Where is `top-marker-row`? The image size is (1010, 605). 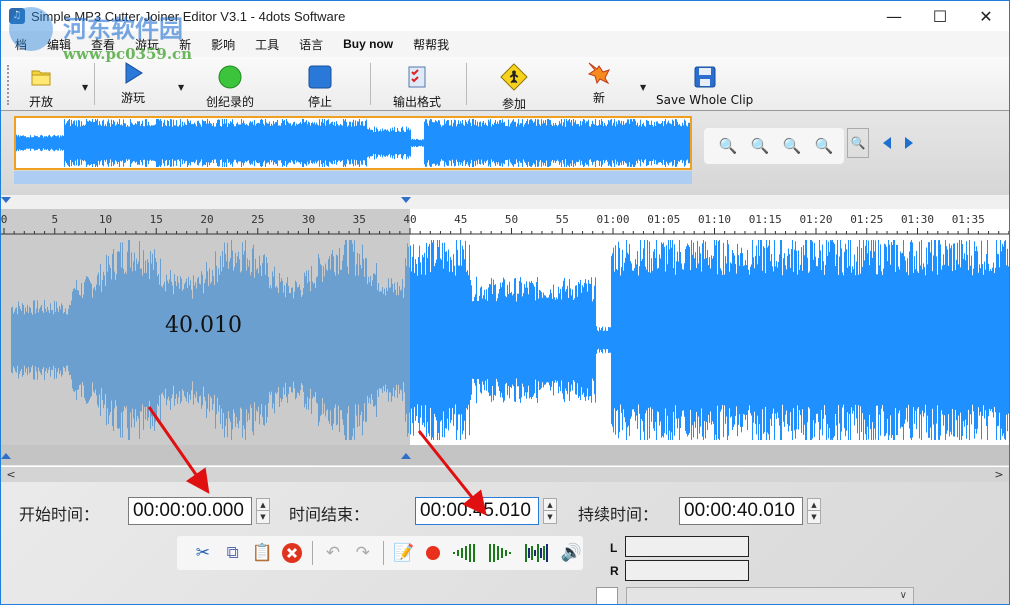 top-marker-row is located at coordinates (505, 202).